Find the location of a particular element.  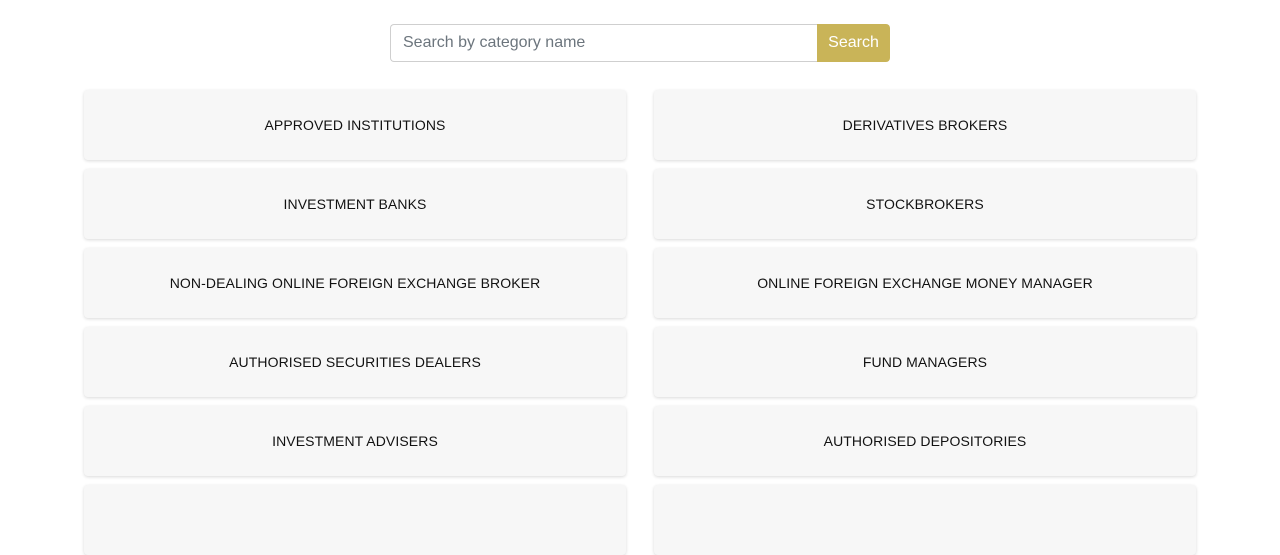

category-card-authorised-securities-dealers: AUTHORISED SECURITIES DEALERS is located at coordinates (355, 362).